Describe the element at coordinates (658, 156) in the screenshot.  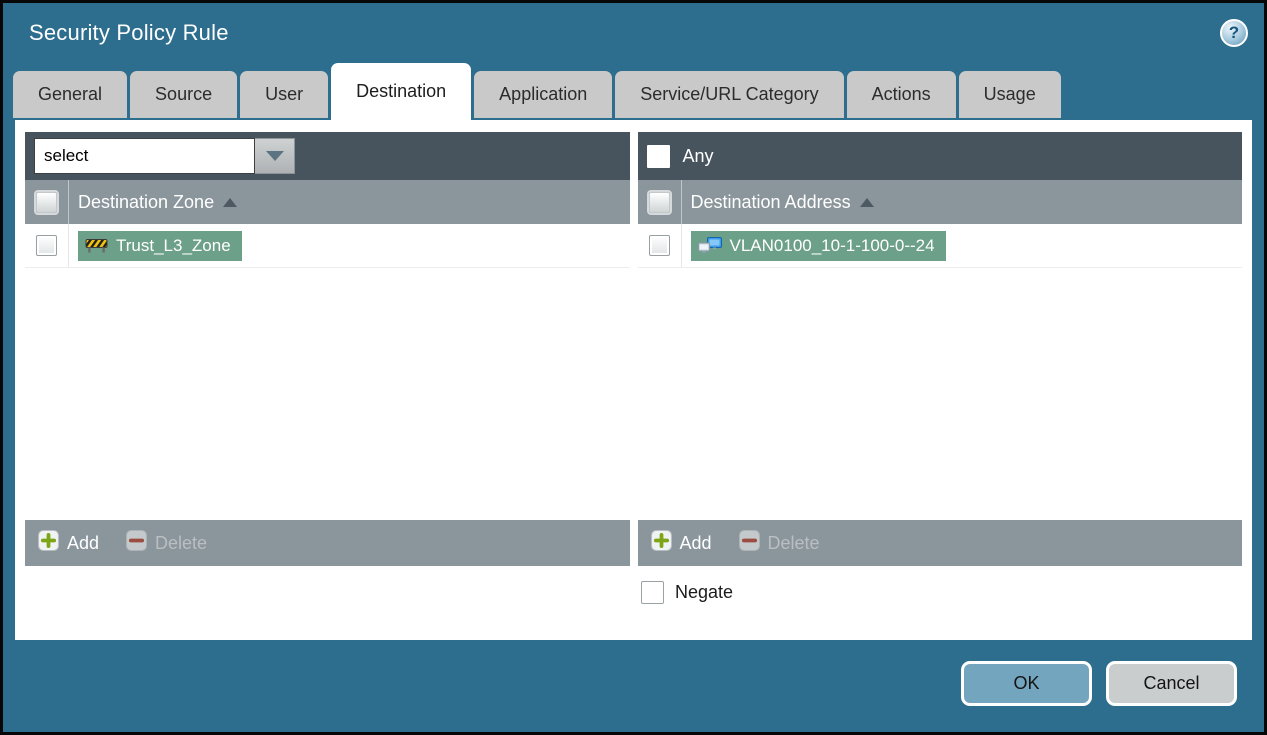
I see `any-checkbox` at that location.